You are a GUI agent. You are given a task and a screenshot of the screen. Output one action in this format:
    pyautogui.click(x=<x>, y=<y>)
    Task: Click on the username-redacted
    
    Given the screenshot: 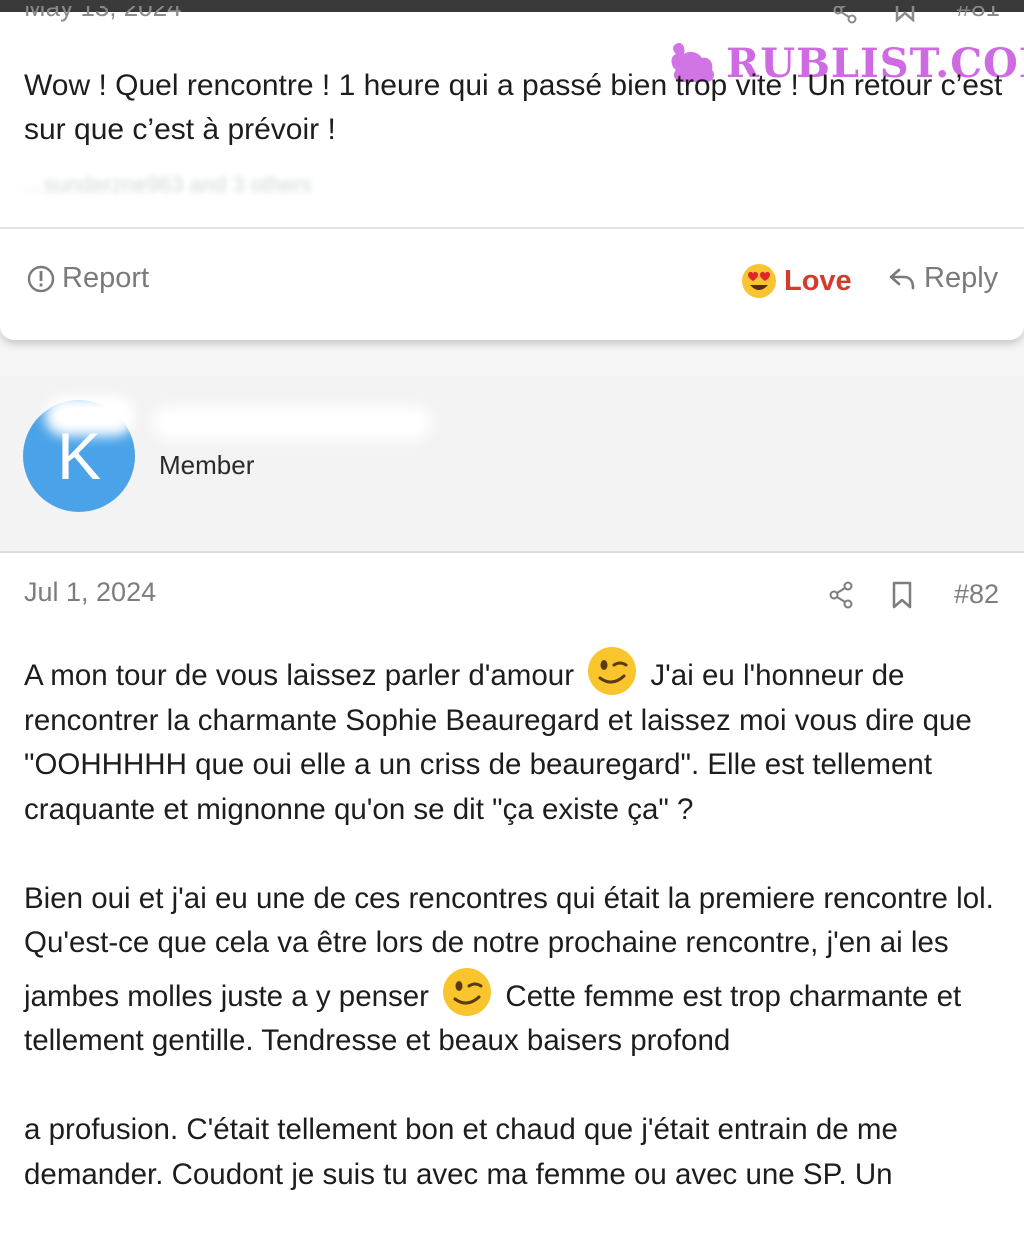 What is the action you would take?
    pyautogui.click(x=292, y=423)
    